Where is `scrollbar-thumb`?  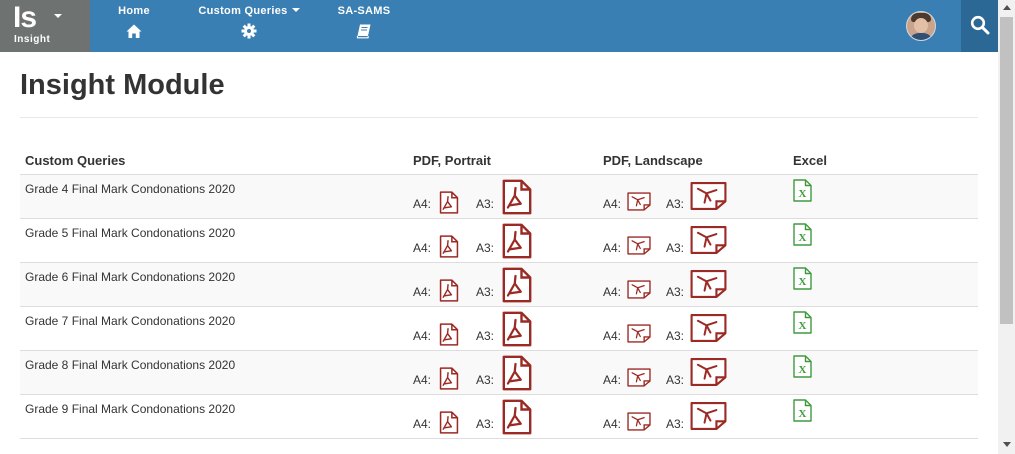 scrollbar-thumb is located at coordinates (1006, 170).